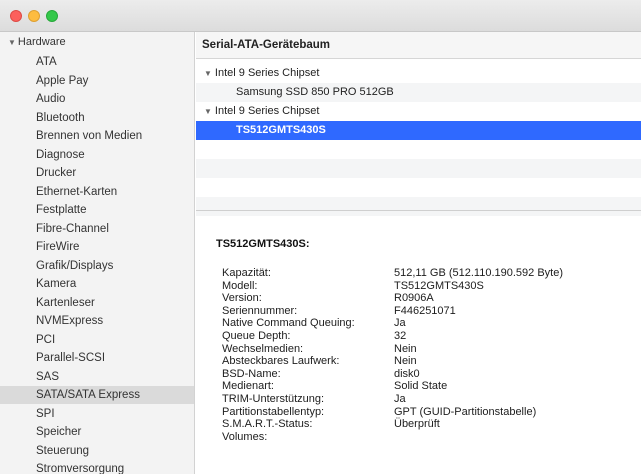  Describe the element at coordinates (246, 273) in the screenshot. I see `property-key: Kapazität:` at that location.